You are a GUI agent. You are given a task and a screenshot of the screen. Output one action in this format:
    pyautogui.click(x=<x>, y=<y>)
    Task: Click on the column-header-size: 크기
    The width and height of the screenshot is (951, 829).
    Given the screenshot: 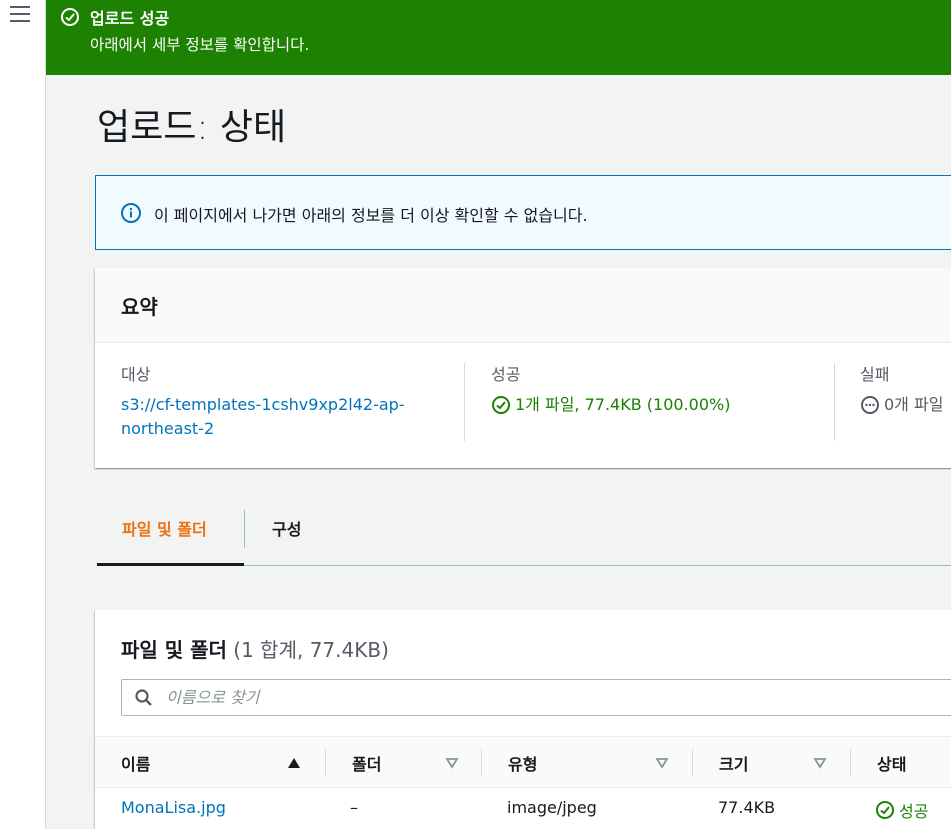 What is the action you would take?
    pyautogui.click(x=733, y=763)
    